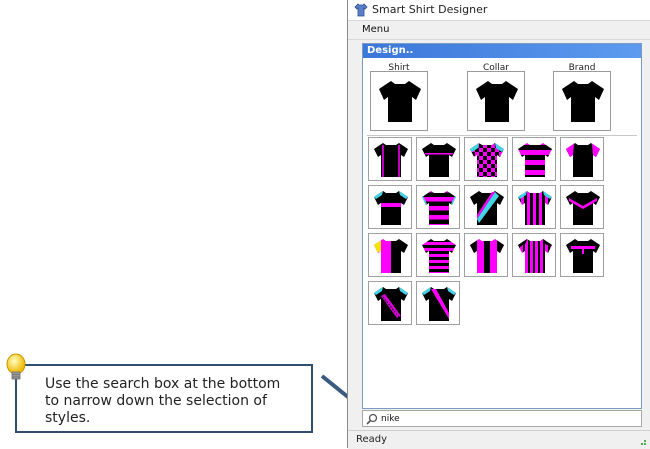 The height and width of the screenshot is (449, 650). What do you see at coordinates (372, 439) in the screenshot?
I see `status-text: Ready` at bounding box center [372, 439].